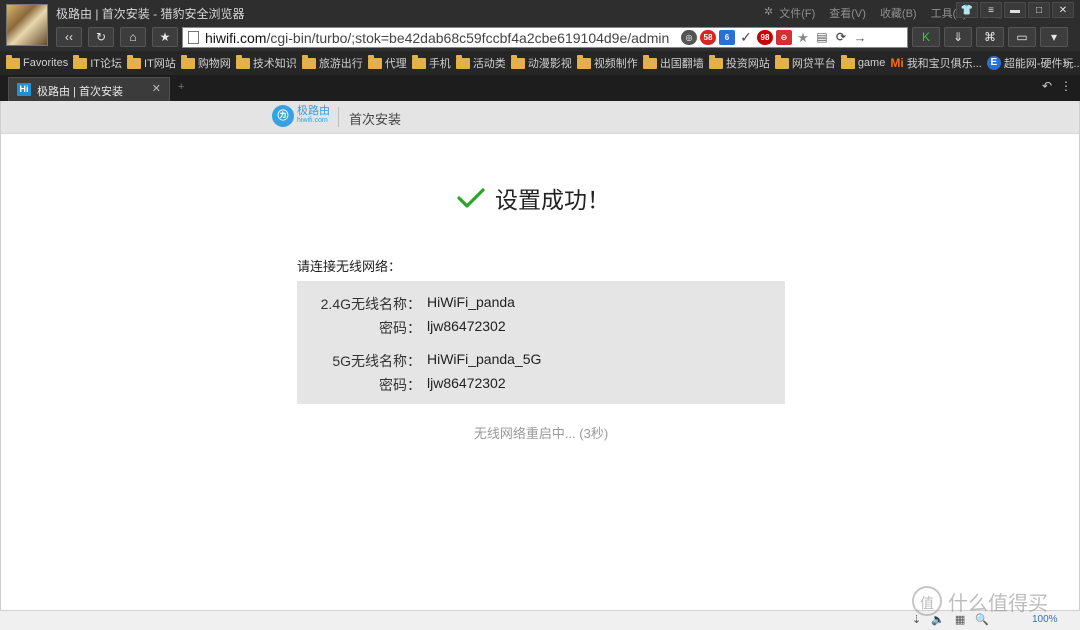 The width and height of the screenshot is (1080, 630). I want to click on header-divider, so click(338, 117).